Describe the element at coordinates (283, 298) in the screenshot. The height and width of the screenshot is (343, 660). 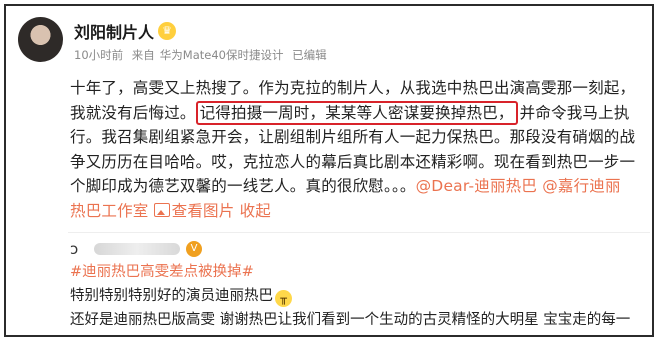
I see `crying-face-icon: ╥` at that location.